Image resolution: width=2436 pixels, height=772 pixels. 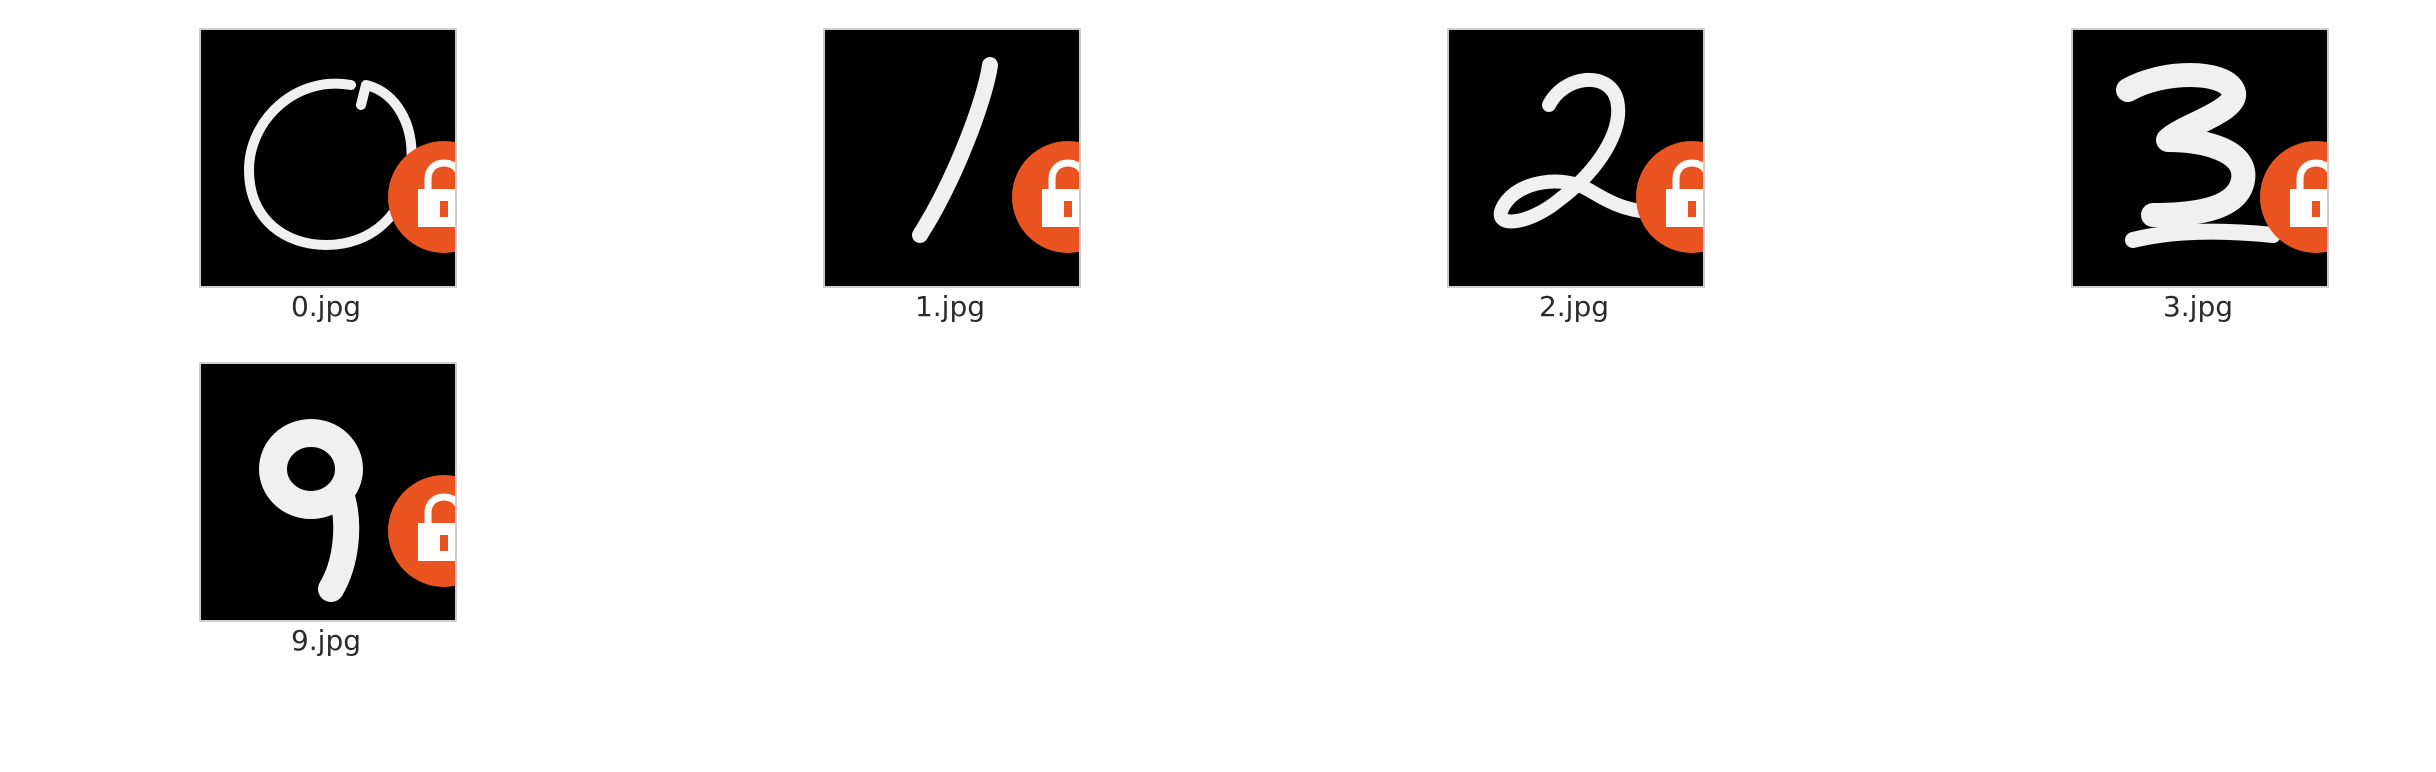 I want to click on file-item-3: 3.jpg, so click(x=2175, y=165).